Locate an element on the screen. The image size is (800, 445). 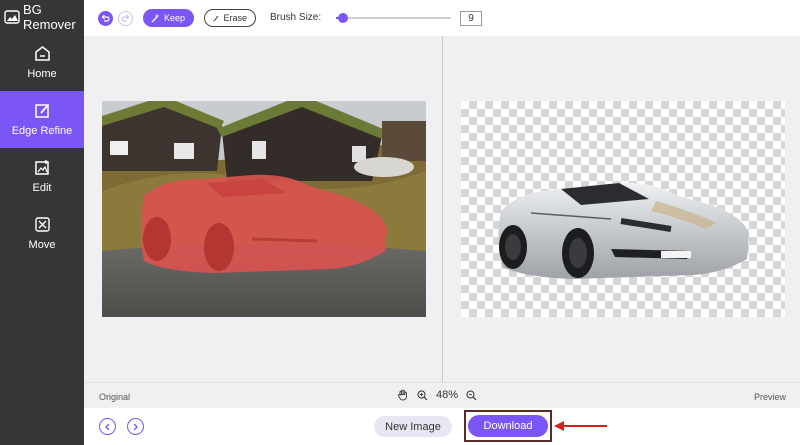
sidebar-item-label: Home is located at coordinates (42, 74).